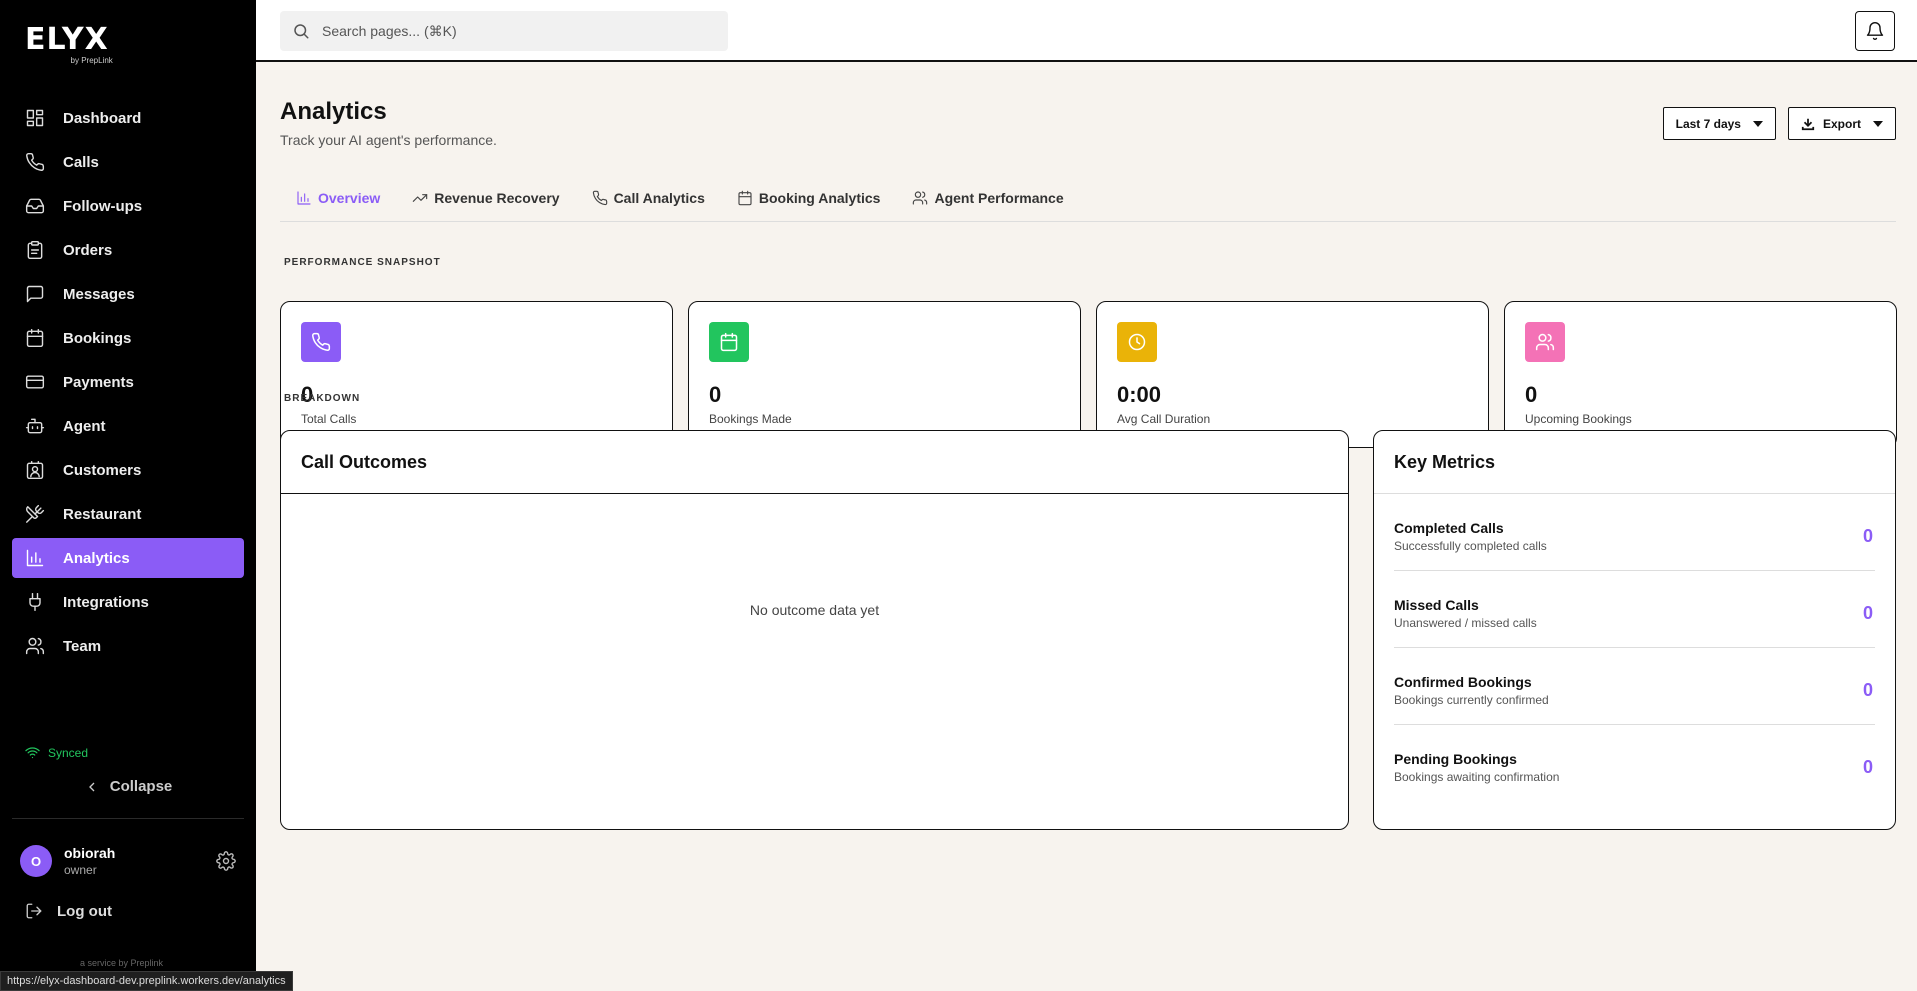 This screenshot has height=991, width=1917. What do you see at coordinates (1086, 31) in the screenshot?
I see `top-bar` at bounding box center [1086, 31].